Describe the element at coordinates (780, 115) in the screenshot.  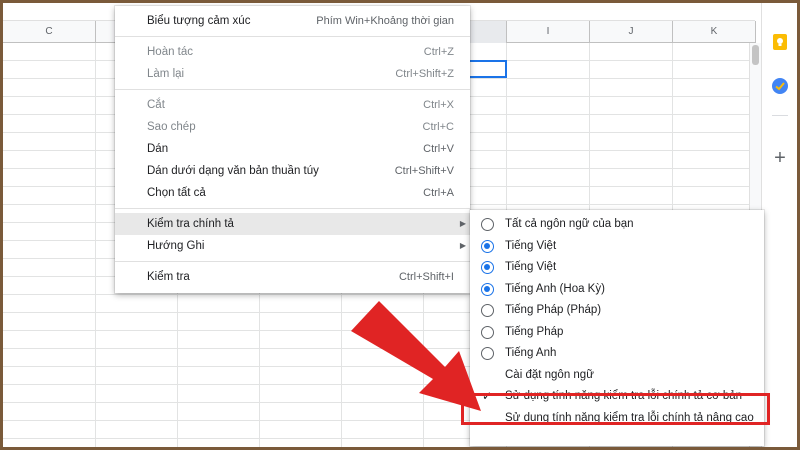
I see `side-divider` at that location.